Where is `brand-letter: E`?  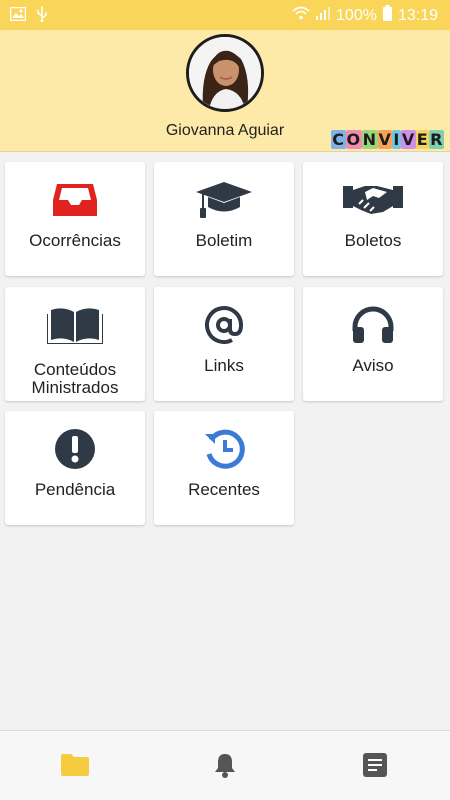 brand-letter: E is located at coordinates (422, 139).